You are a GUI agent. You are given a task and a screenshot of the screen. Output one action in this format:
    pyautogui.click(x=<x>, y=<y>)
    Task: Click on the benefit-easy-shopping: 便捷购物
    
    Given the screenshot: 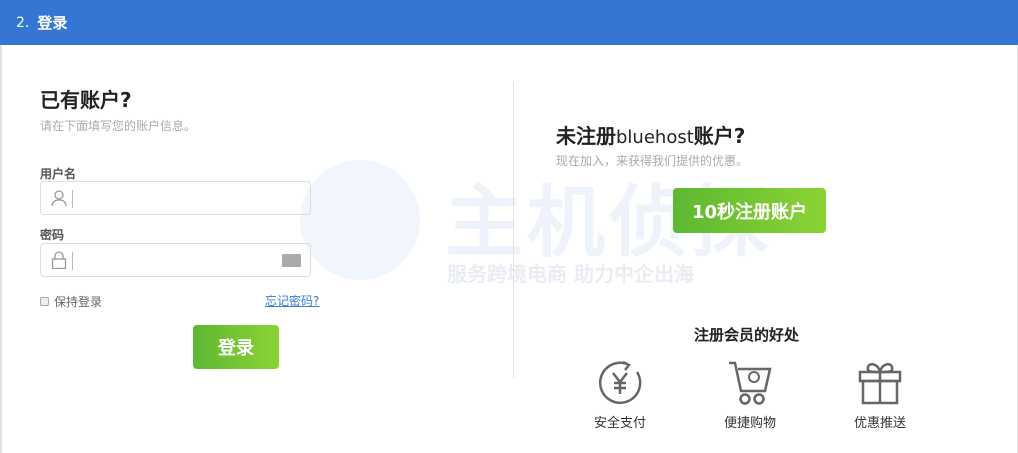 What is the action you would take?
    pyautogui.click(x=750, y=395)
    